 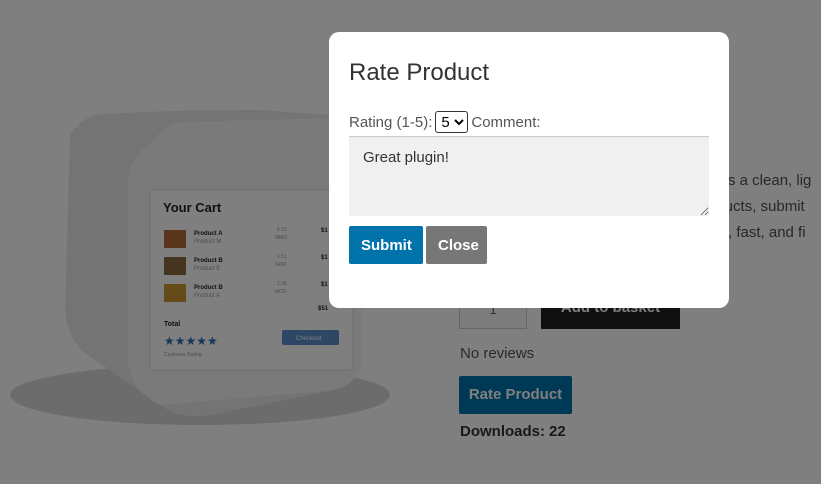 I want to click on dialog-actions: Submit Close, so click(x=529, y=245).